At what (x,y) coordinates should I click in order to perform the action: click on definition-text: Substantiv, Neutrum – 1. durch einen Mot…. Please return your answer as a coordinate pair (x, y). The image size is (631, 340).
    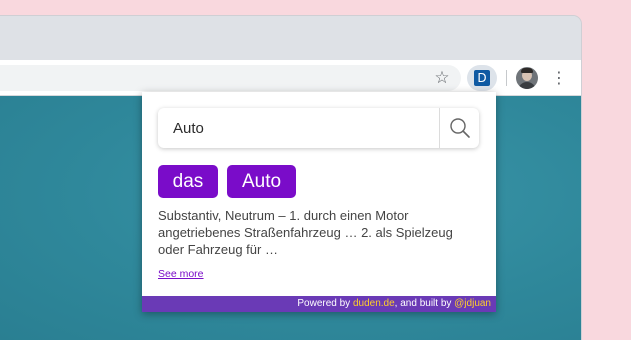
    Looking at the image, I should click on (305, 232).